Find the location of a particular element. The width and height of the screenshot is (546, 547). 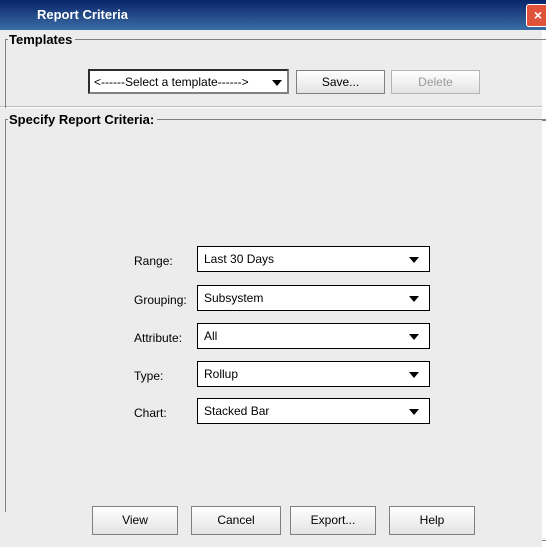

attribute-label: Attribute: is located at coordinates (158, 338).